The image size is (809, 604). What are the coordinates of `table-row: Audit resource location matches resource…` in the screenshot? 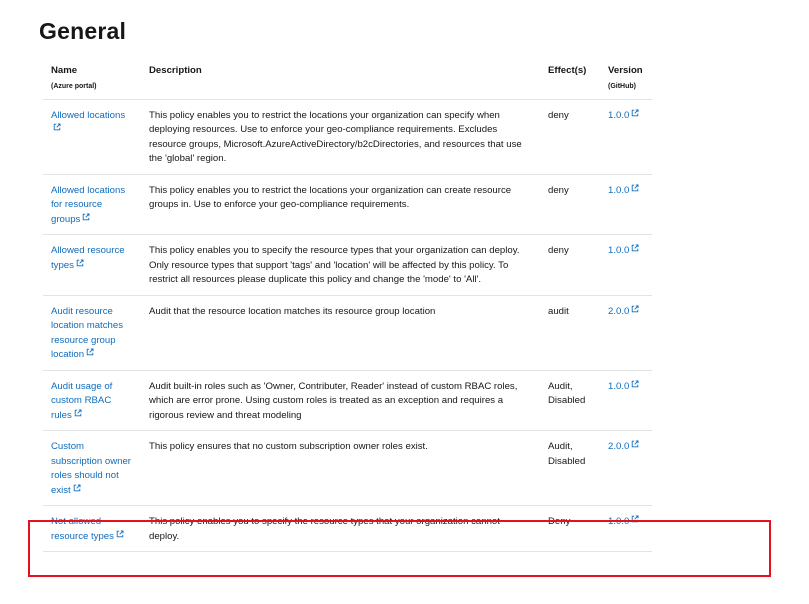 It's located at (347, 333).